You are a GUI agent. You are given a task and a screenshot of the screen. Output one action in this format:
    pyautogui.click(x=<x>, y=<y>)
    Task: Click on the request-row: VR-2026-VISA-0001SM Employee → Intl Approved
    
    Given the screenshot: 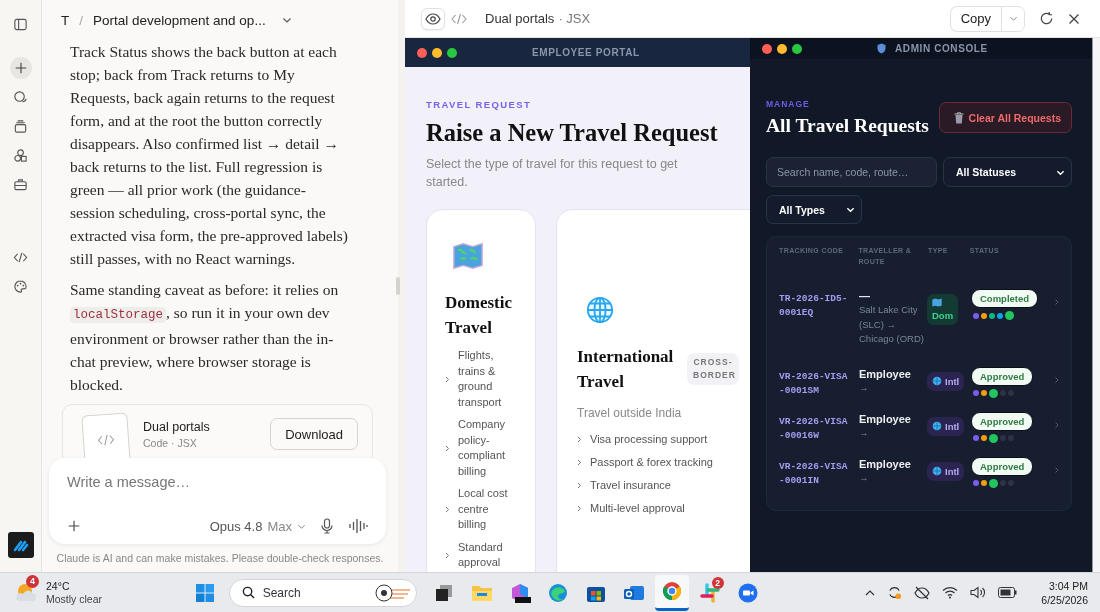 What is the action you would take?
    pyautogui.click(x=919, y=389)
    